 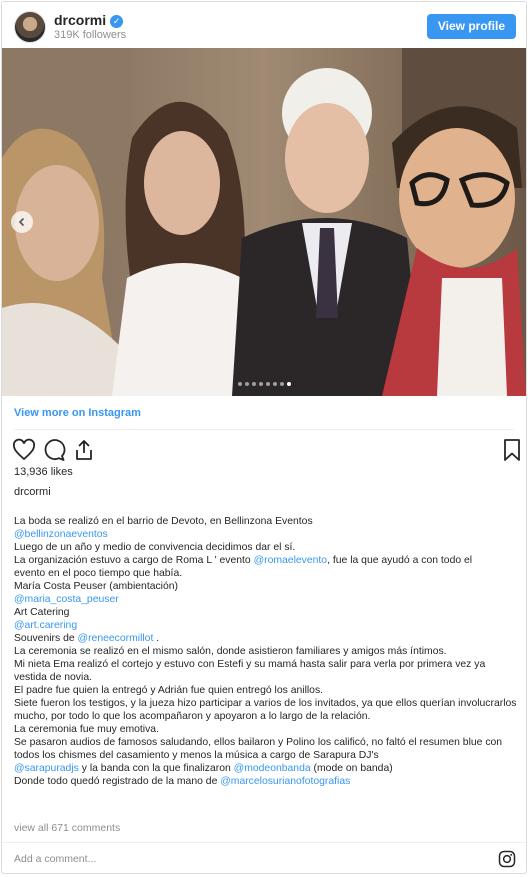 What do you see at coordinates (116, 638) in the screenshot?
I see `mention-link: @reneecormillot` at bounding box center [116, 638].